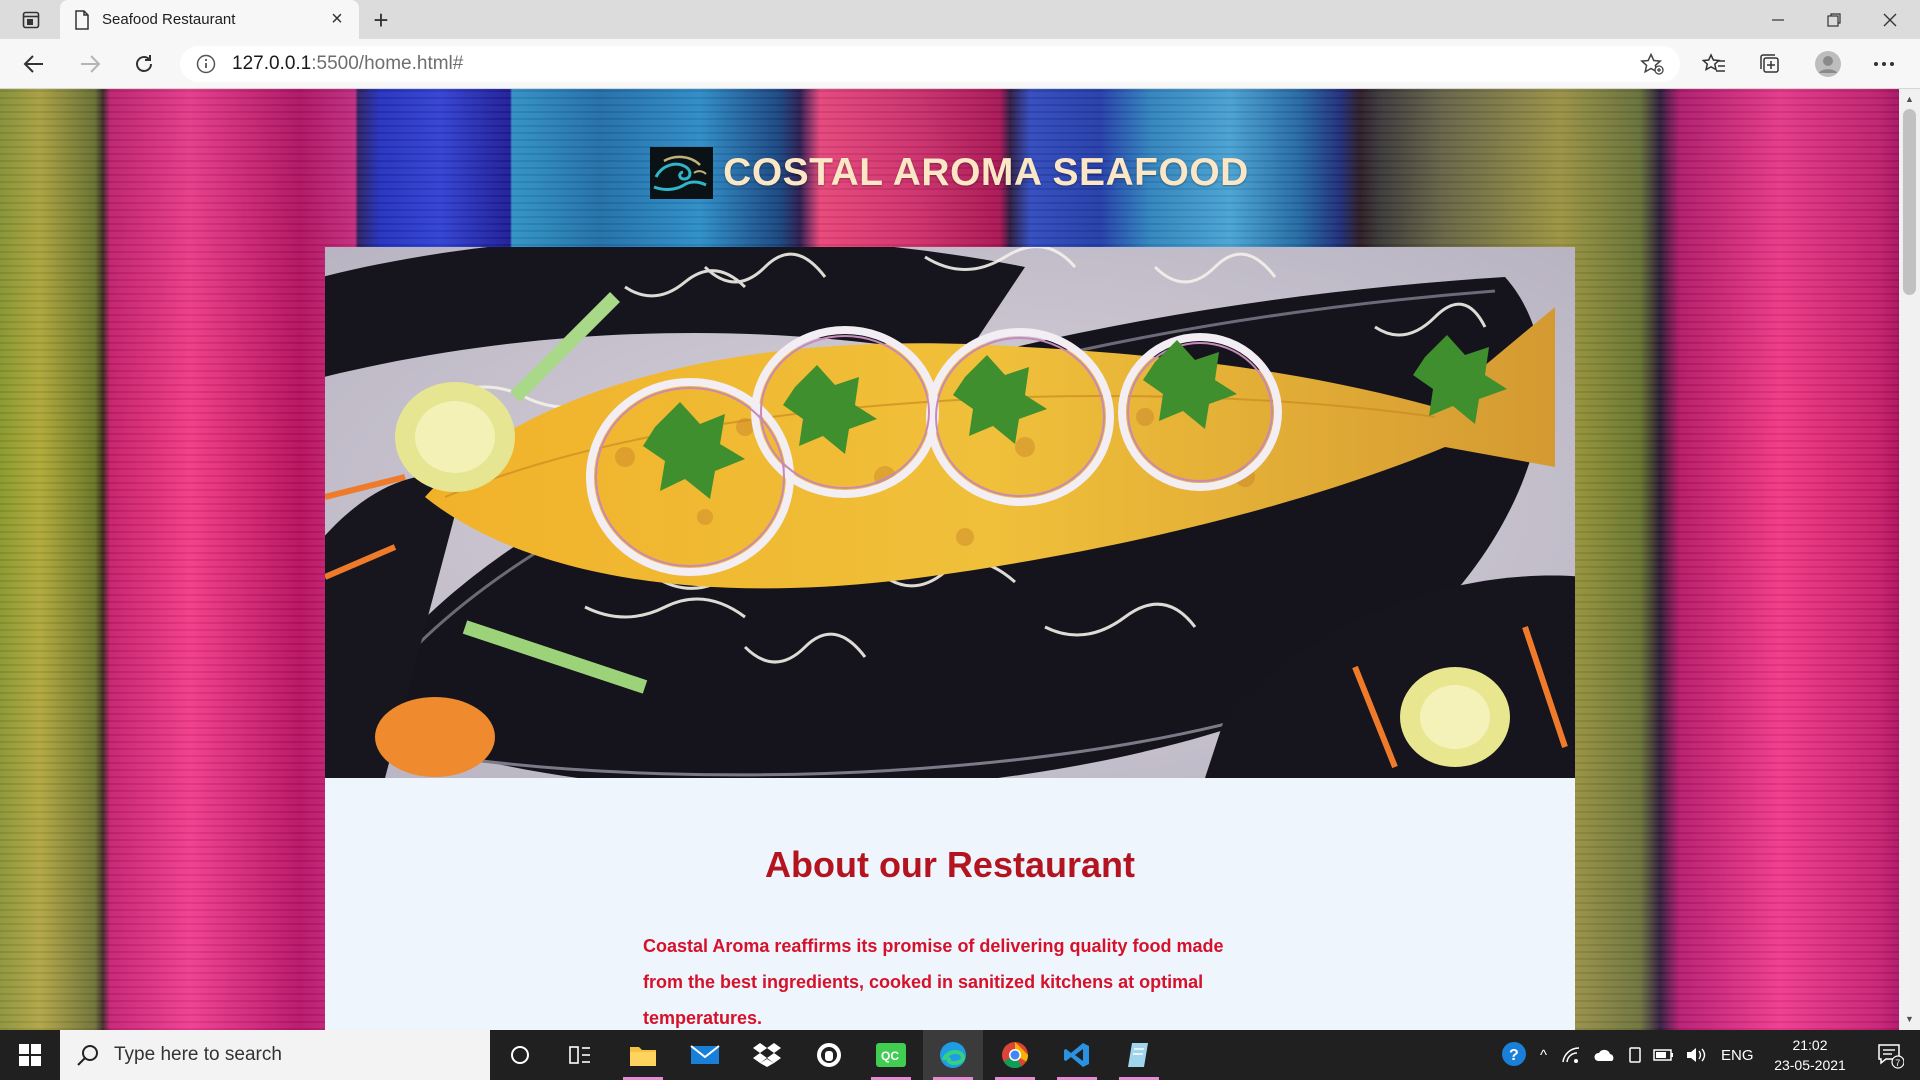 The image size is (1920, 1080). What do you see at coordinates (705, 1055) in the screenshot?
I see `mail-icon` at bounding box center [705, 1055].